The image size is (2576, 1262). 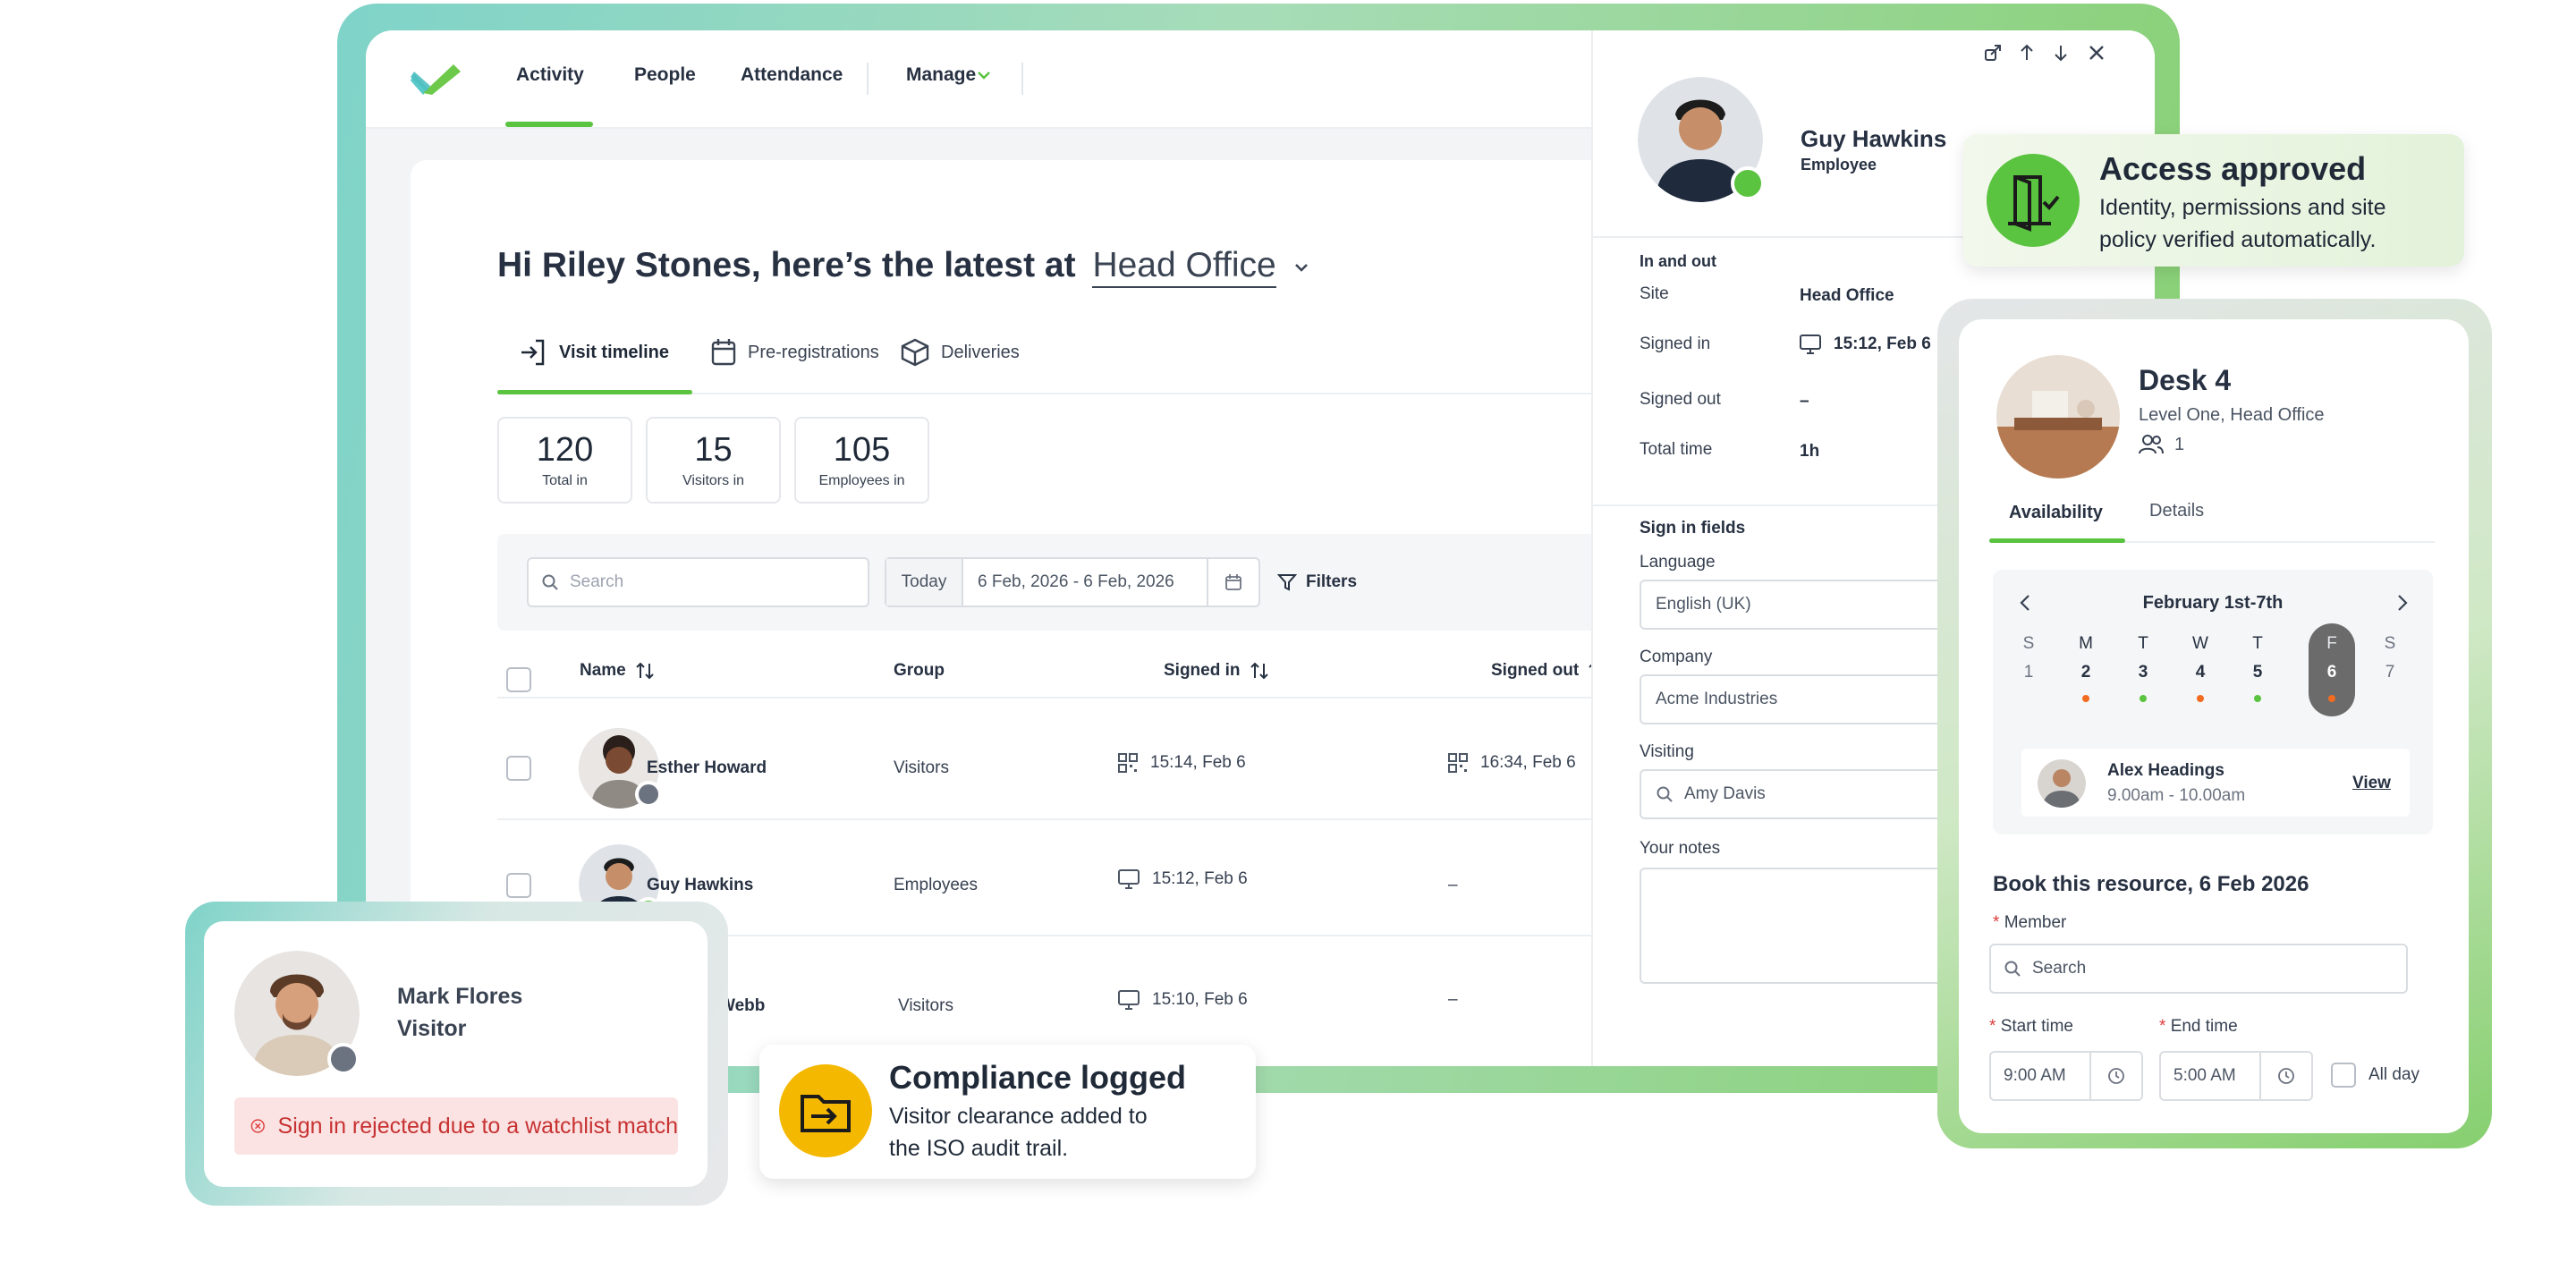 I want to click on row-signed-out: 16:34, Feb 6, so click(x=1512, y=763).